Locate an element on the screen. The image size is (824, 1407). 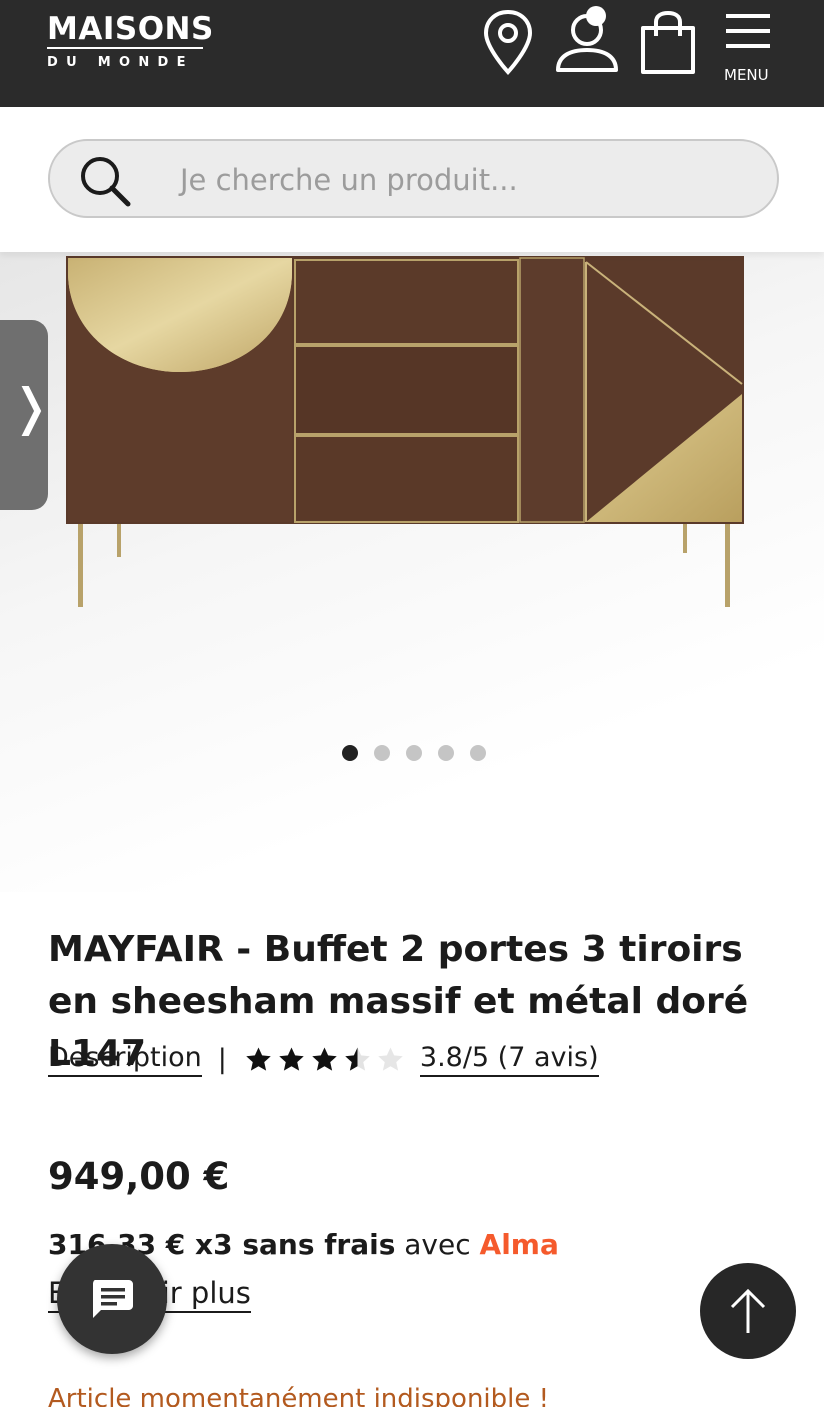
chat-icon is located at coordinates (113, 1299).